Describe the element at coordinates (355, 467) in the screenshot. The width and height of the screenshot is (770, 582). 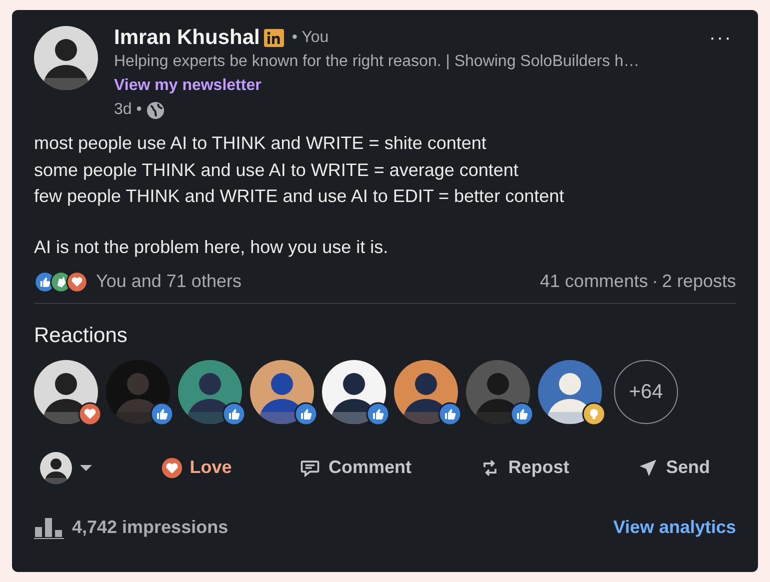
I see `comment-button: Comment` at that location.